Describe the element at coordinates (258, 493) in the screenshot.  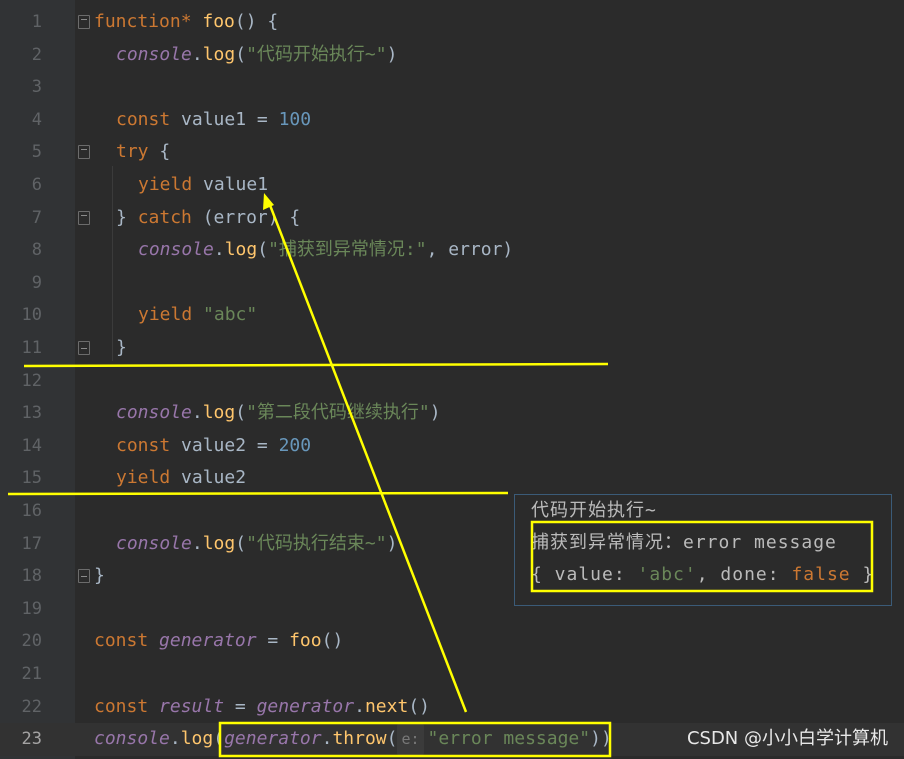
I see `annotation-line-after-yield2` at that location.